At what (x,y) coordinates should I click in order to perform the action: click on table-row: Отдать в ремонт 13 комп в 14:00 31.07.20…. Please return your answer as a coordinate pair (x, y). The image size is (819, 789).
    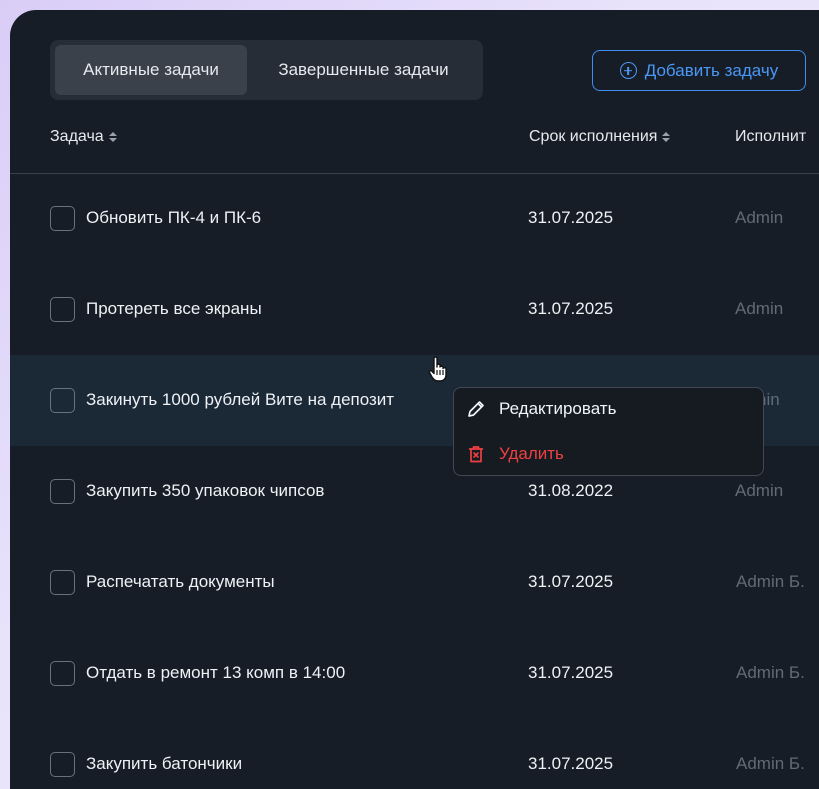
    Looking at the image, I should click on (414, 673).